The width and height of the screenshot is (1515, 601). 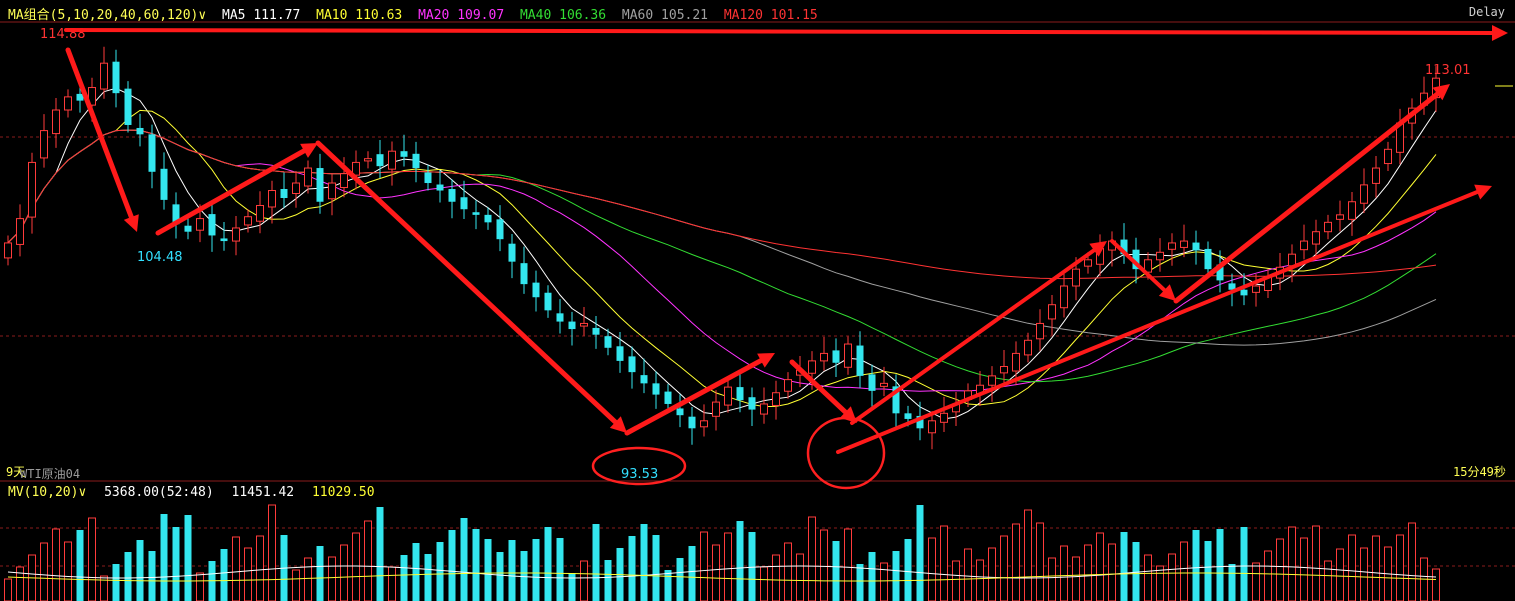 I want to click on symbol-label: WTI原油04, so click(x=50, y=474).